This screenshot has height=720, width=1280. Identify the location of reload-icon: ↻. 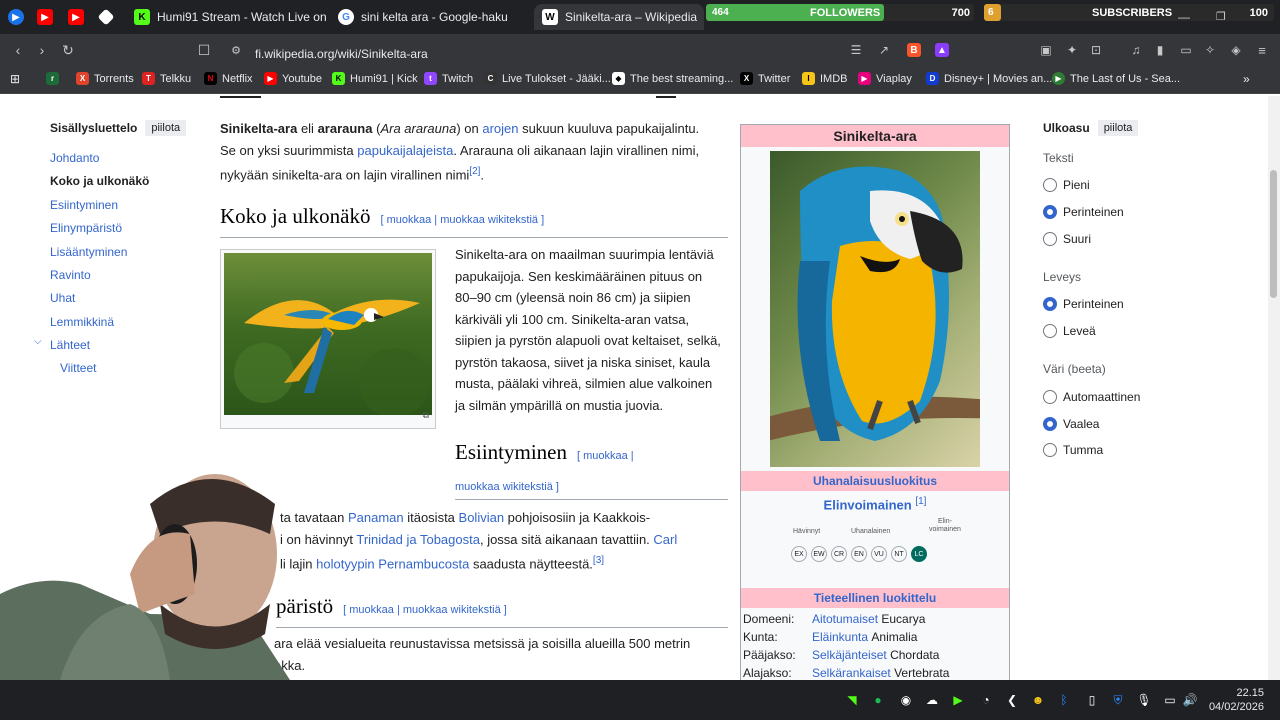
(68, 50).